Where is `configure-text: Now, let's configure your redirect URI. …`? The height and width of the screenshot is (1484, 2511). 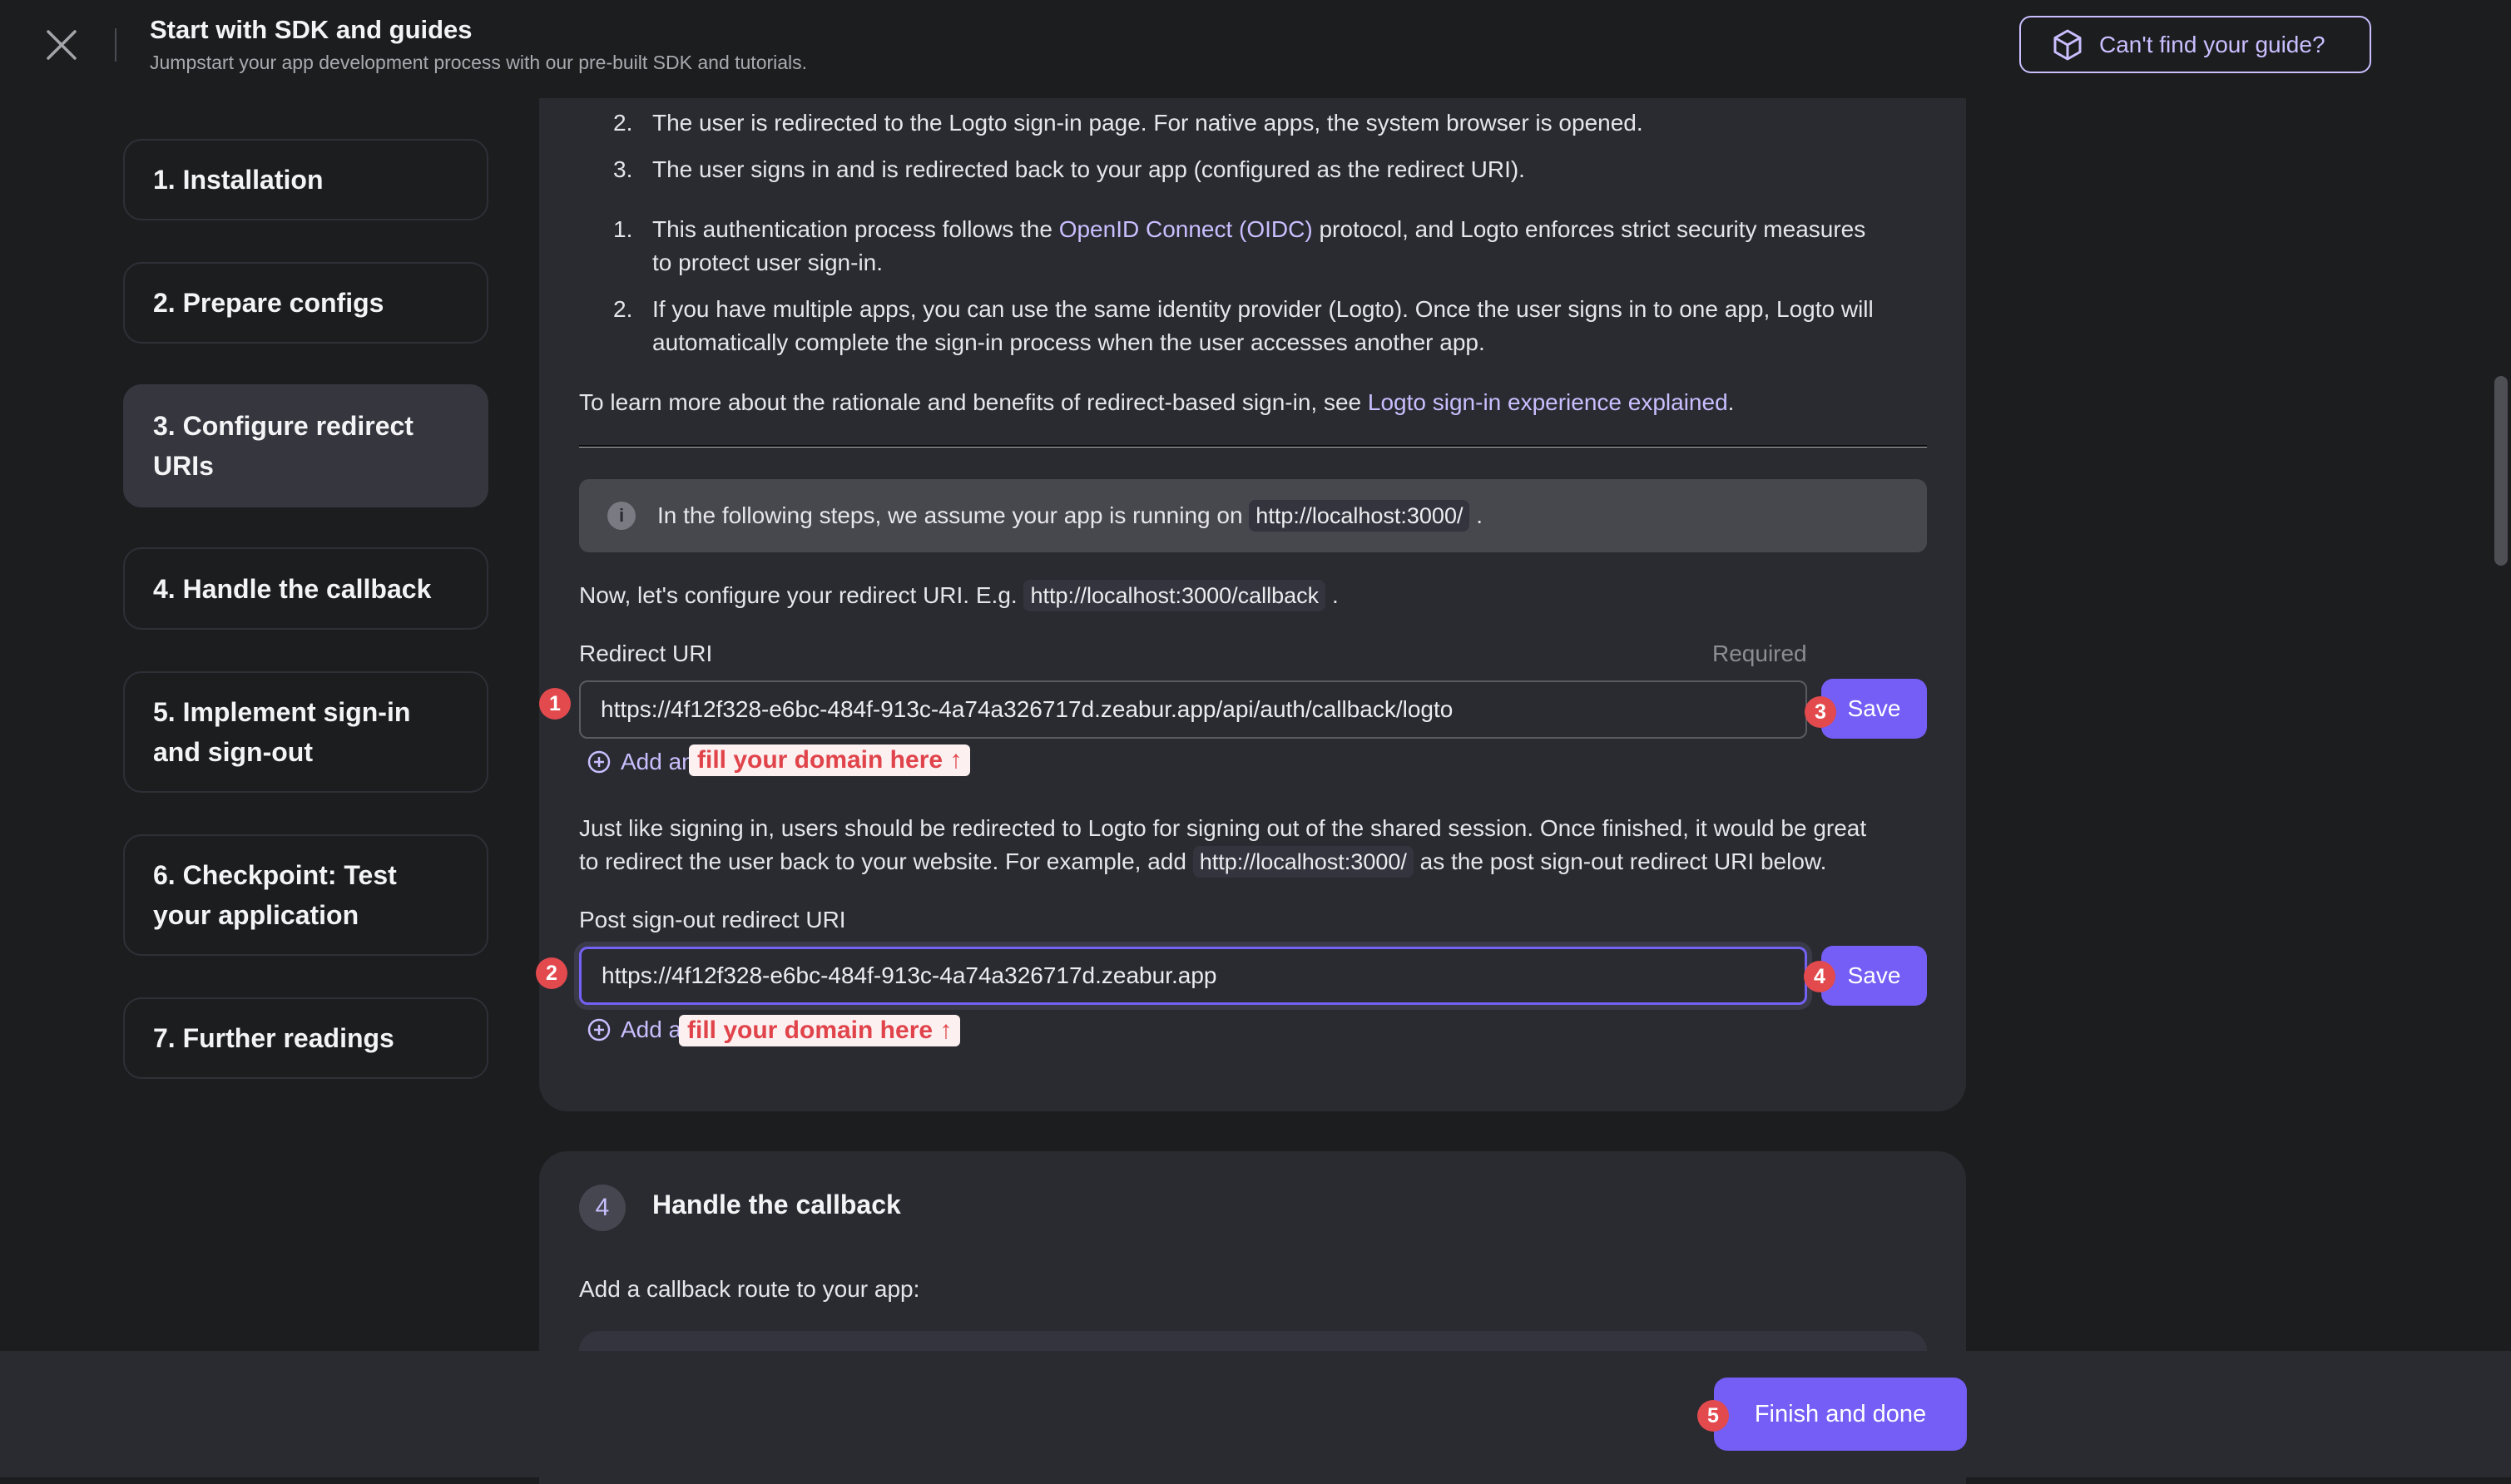
configure-text: Now, let's configure your redirect URI. … is located at coordinates (959, 595).